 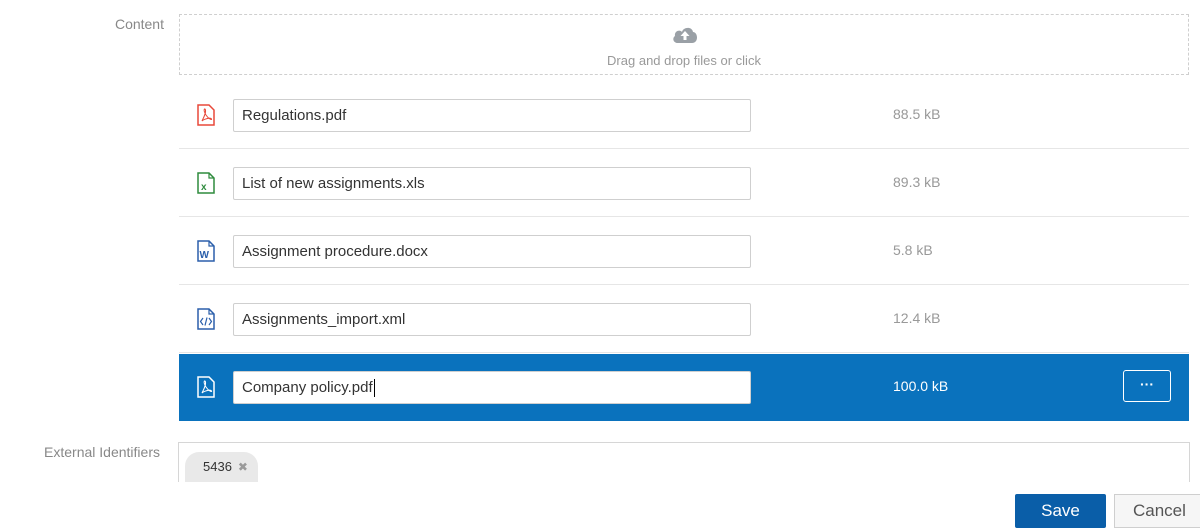 I want to click on file-name-input: Assignments_import.xml, so click(x=492, y=319).